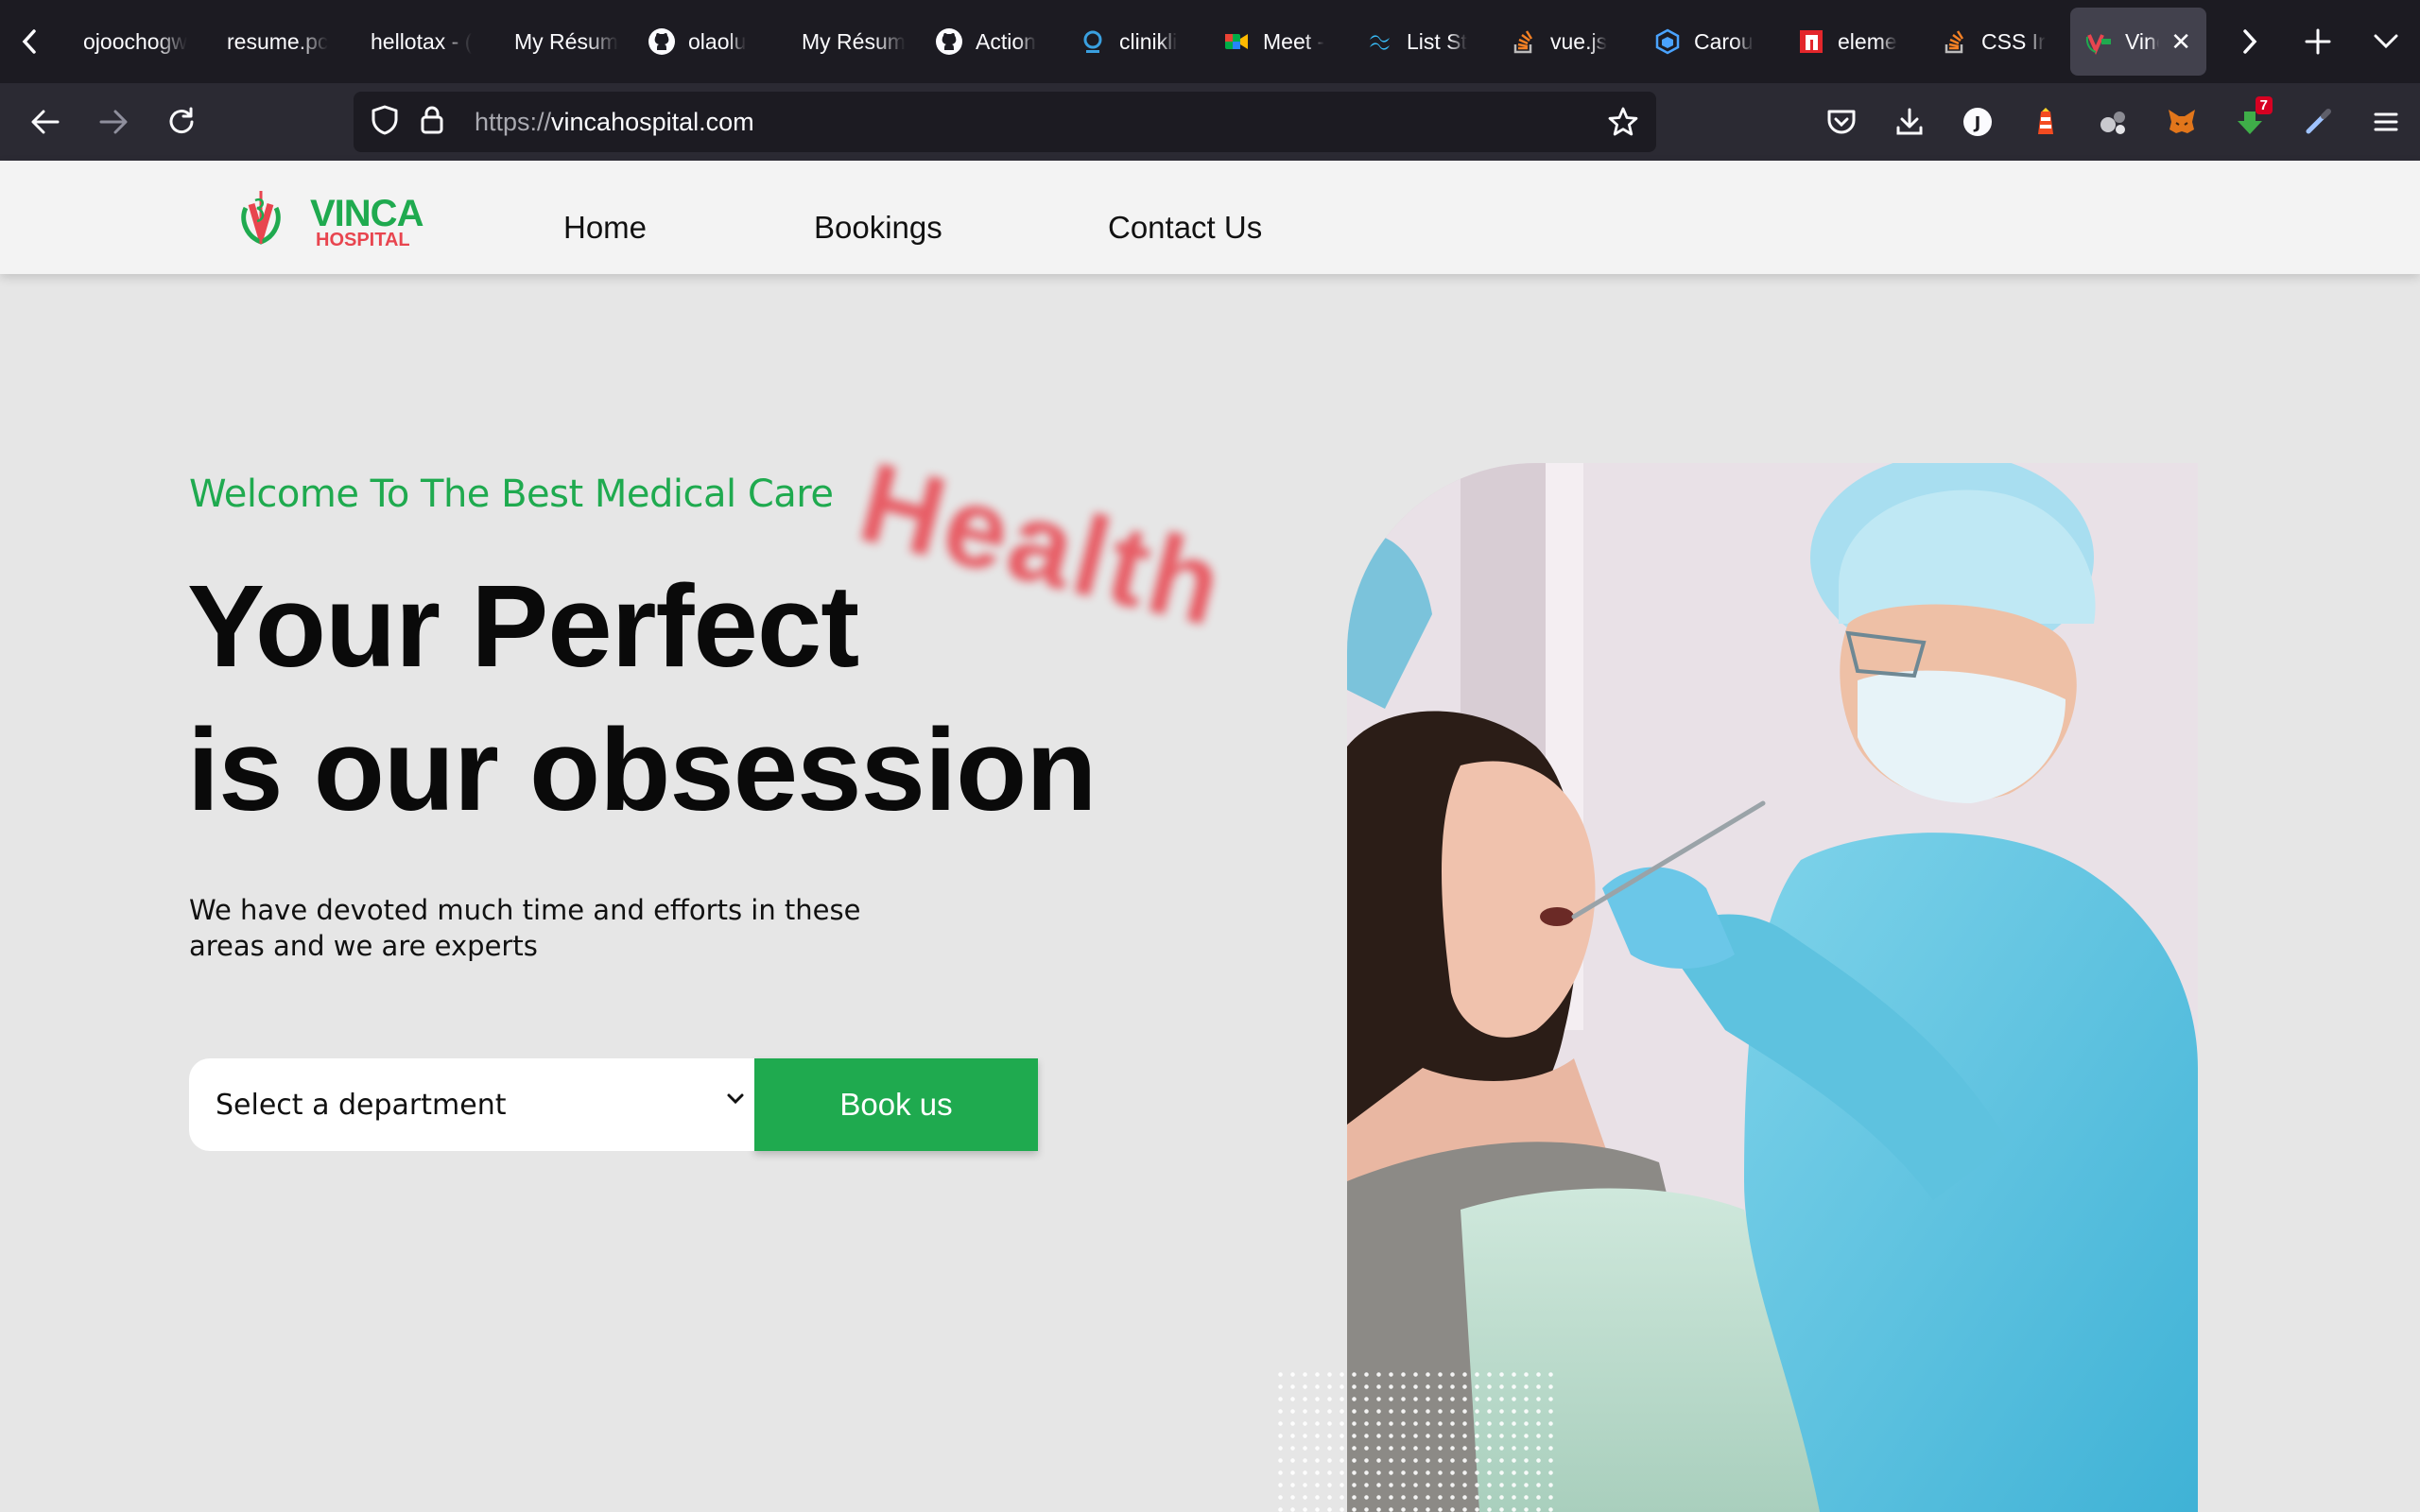 The image size is (2420, 1512). Describe the element at coordinates (2264, 105) in the screenshot. I see `extension-badge: 7` at that location.